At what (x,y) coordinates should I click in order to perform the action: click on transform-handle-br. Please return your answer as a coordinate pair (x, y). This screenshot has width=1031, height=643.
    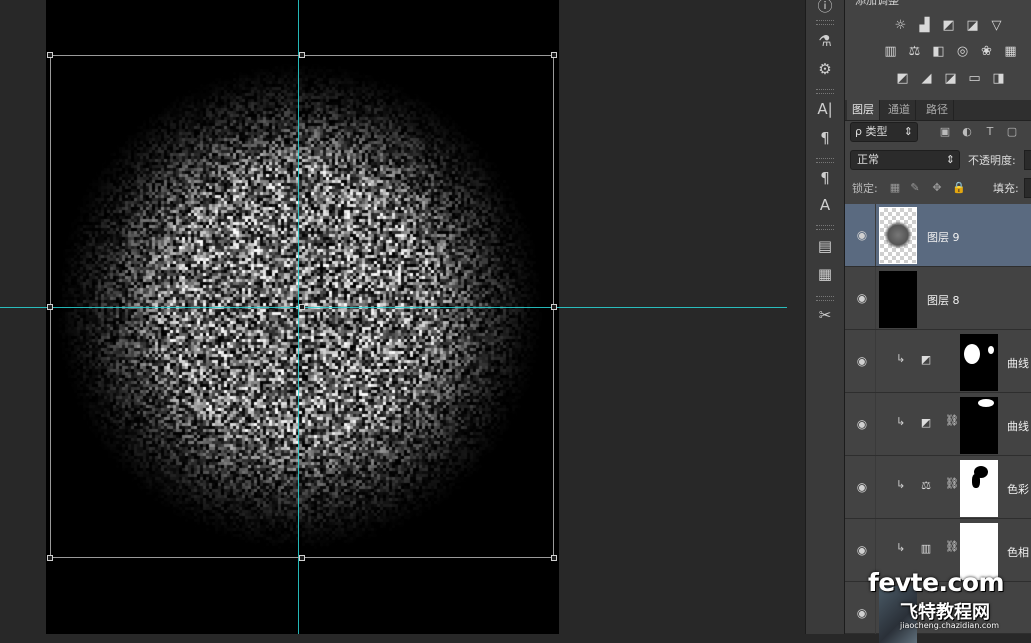
    Looking at the image, I should click on (554, 558).